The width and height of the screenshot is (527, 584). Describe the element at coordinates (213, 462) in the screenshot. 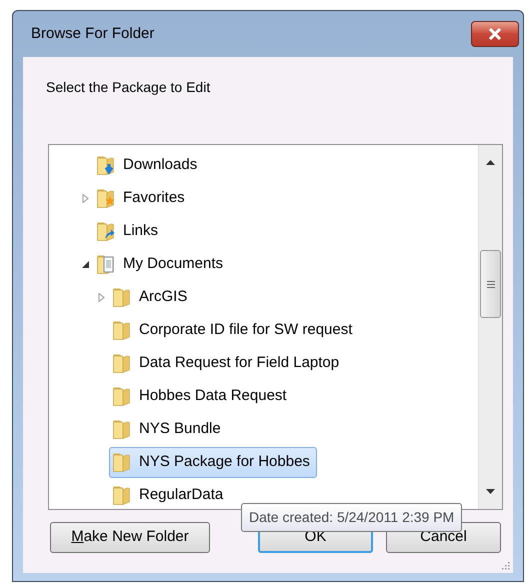

I see `tree-item: NYS Package for Hobbes` at that location.